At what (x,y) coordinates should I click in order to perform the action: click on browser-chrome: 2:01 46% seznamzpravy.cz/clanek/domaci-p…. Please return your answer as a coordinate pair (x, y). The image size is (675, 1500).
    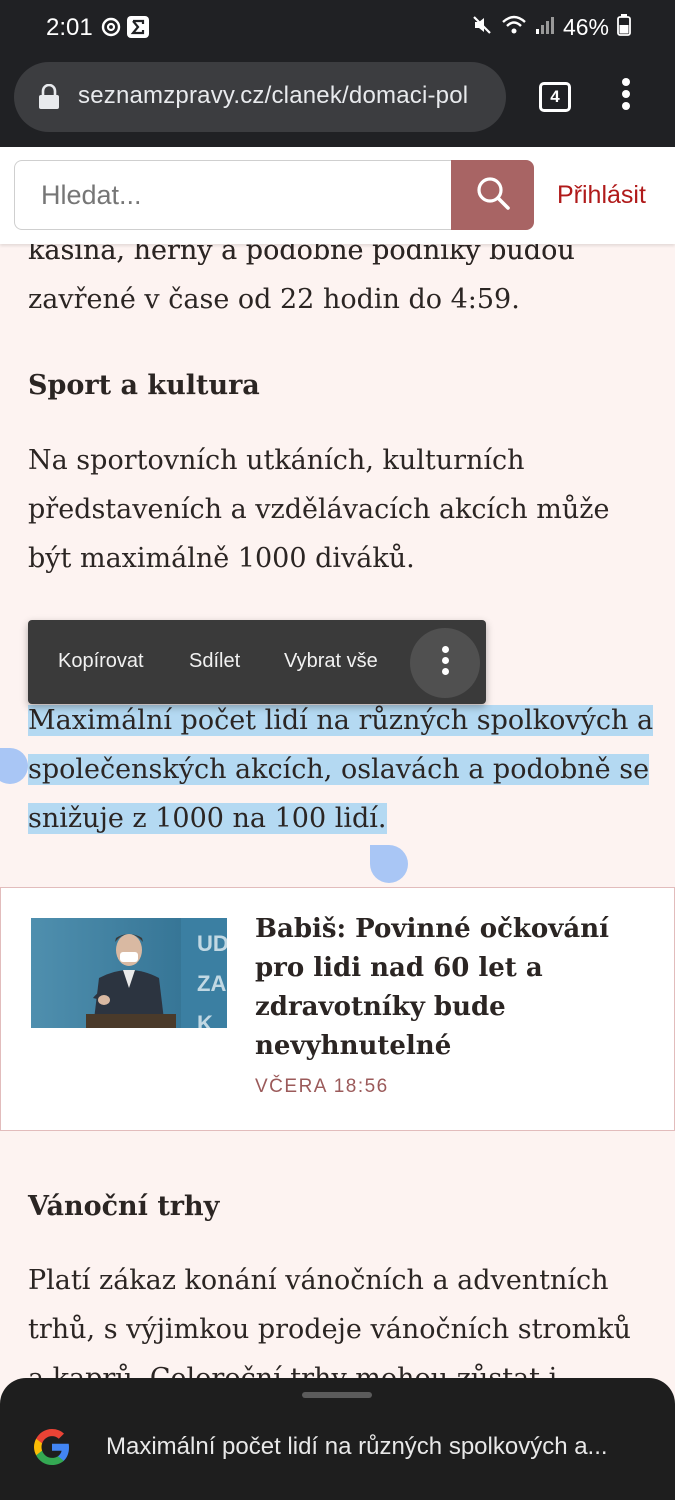
    Looking at the image, I should click on (337, 73).